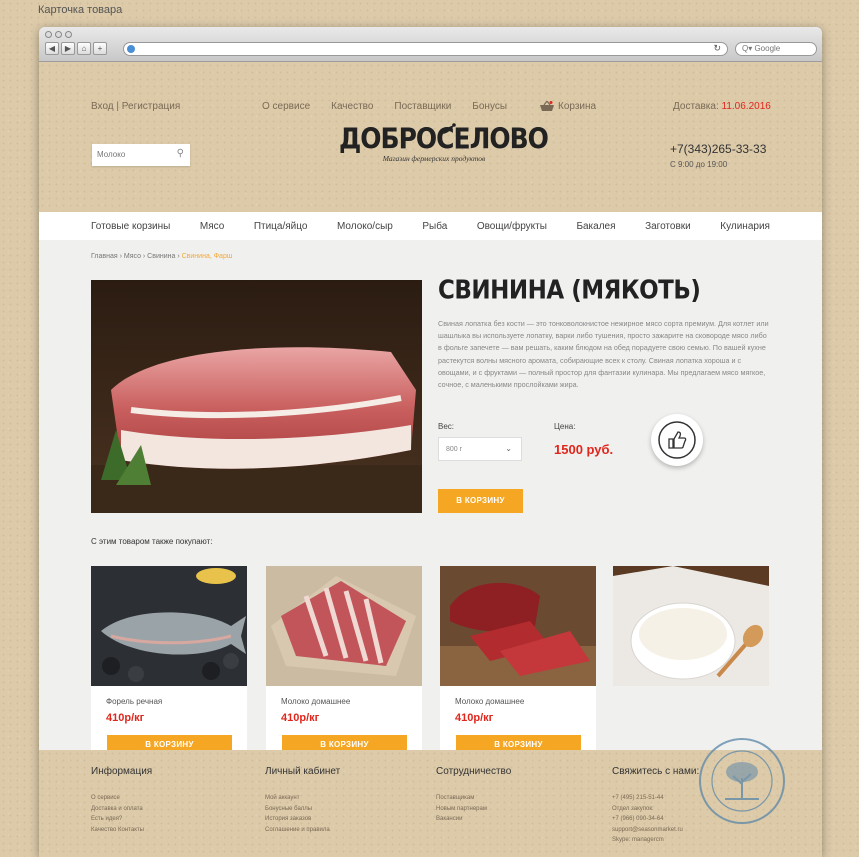 This screenshot has width=859, height=857. What do you see at coordinates (655, 830) in the screenshot?
I see `footer-link: support@seasonmarket.ru` at bounding box center [655, 830].